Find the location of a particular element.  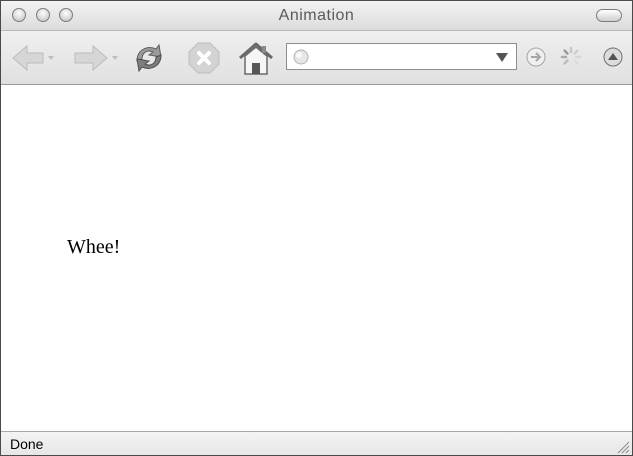

reload-icon is located at coordinates (149, 58).